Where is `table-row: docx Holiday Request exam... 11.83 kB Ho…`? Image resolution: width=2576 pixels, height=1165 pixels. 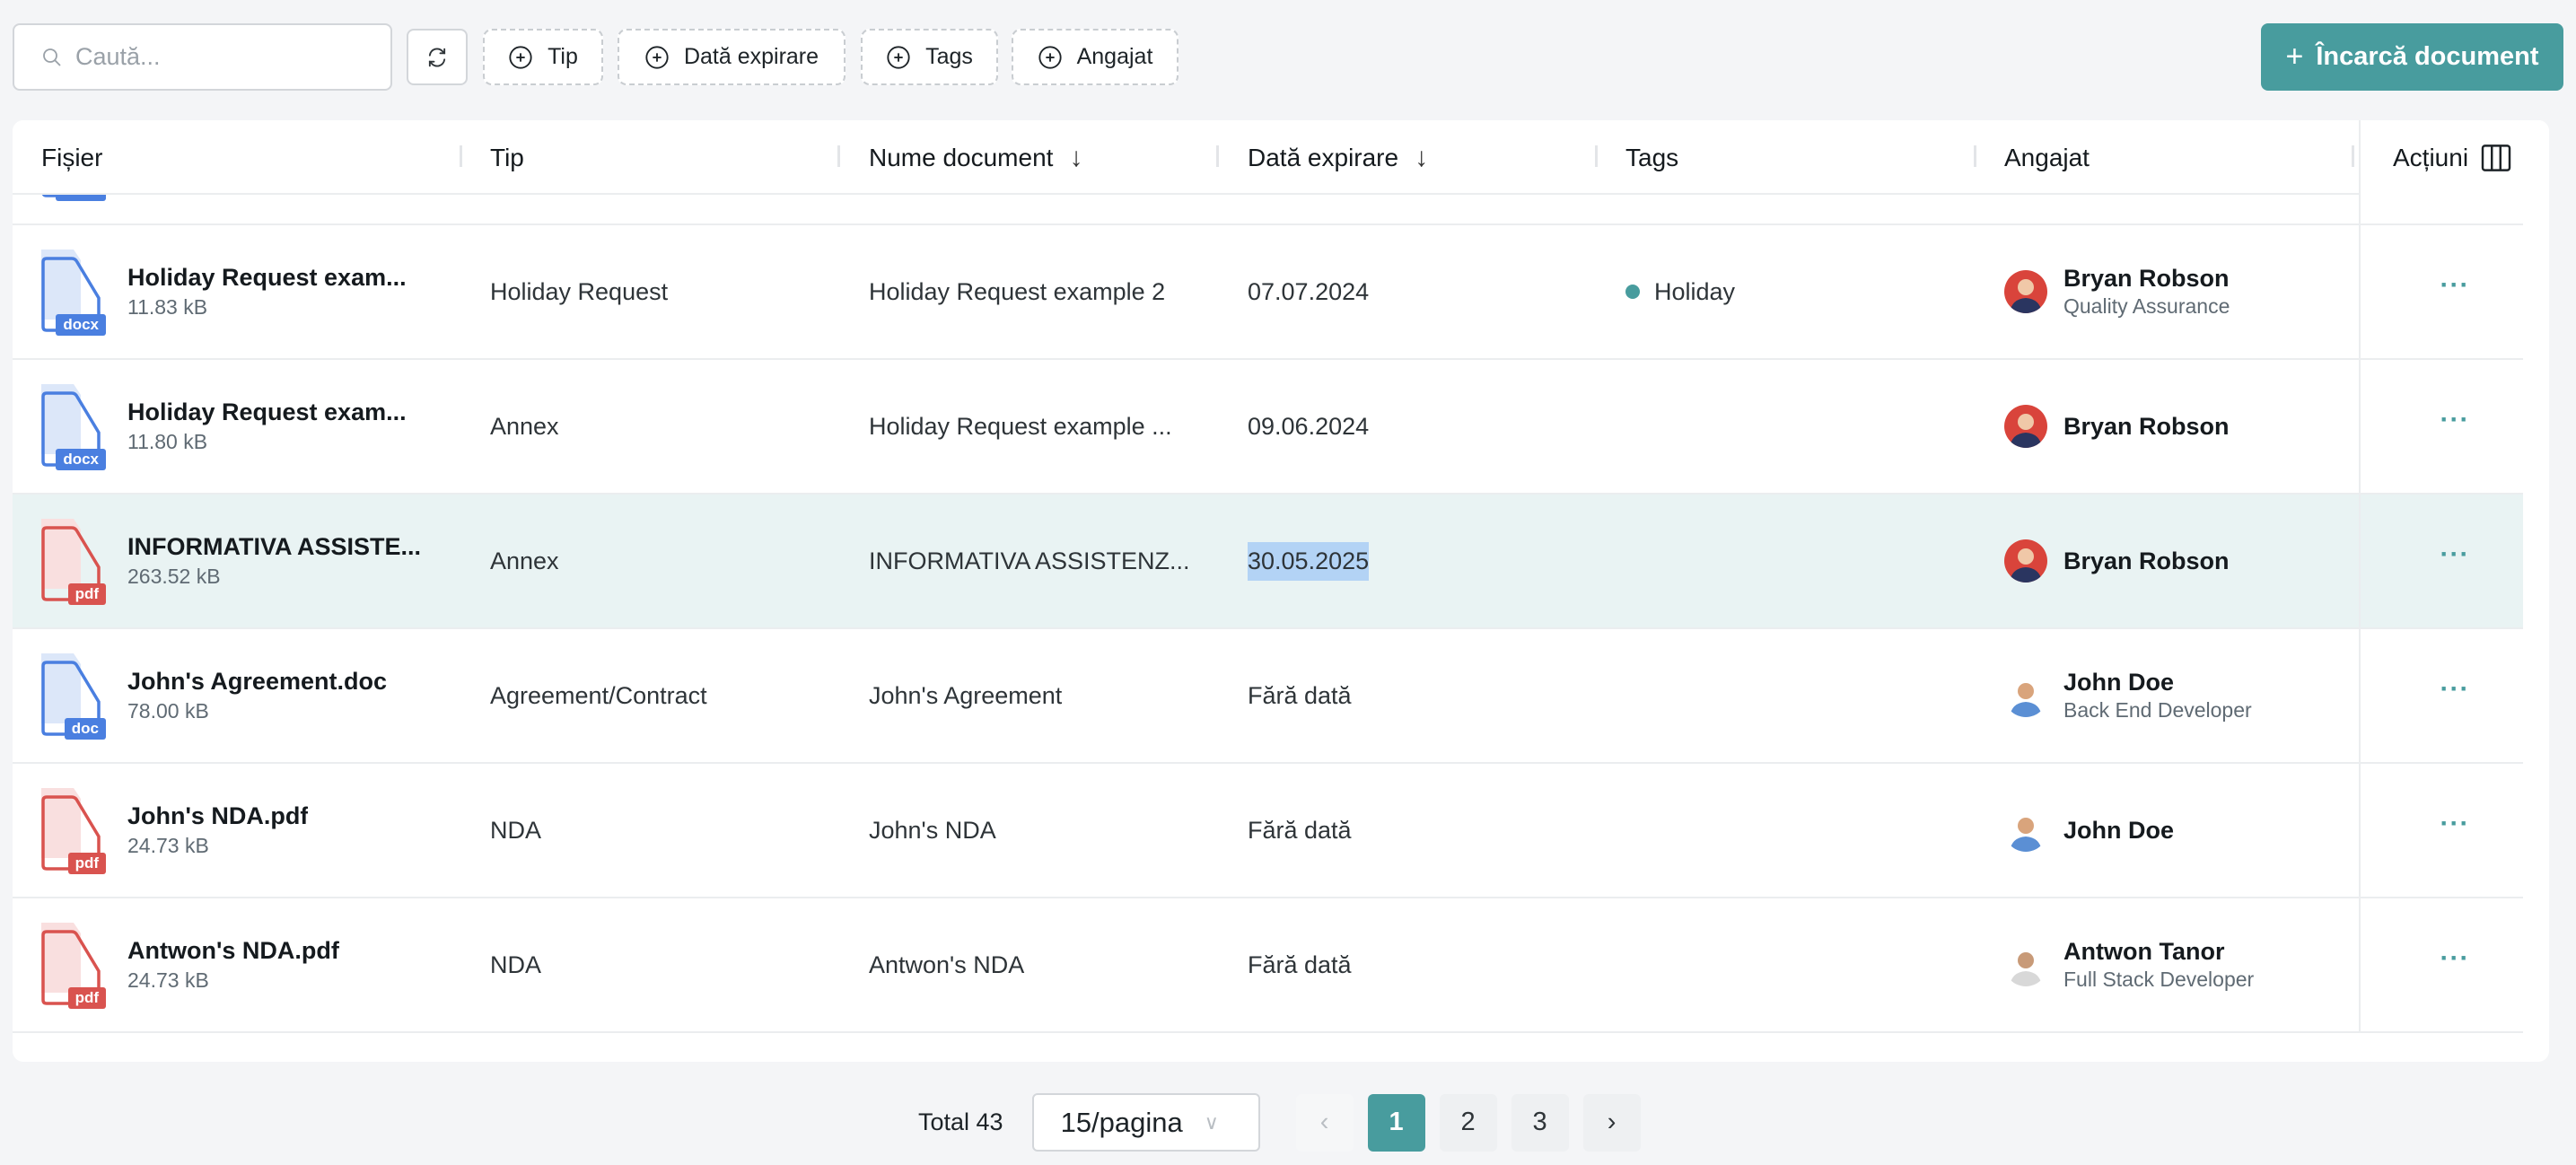
table-row: docx Holiday Request exam... 11.83 kB Ho… is located at coordinates (1268, 292).